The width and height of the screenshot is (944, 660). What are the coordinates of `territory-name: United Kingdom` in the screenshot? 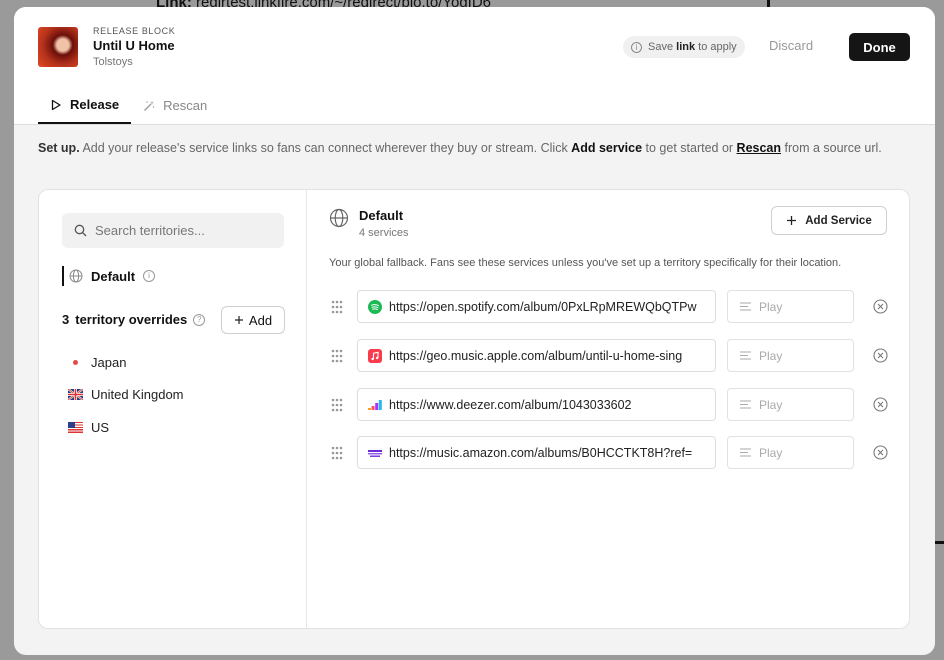 It's located at (137, 394).